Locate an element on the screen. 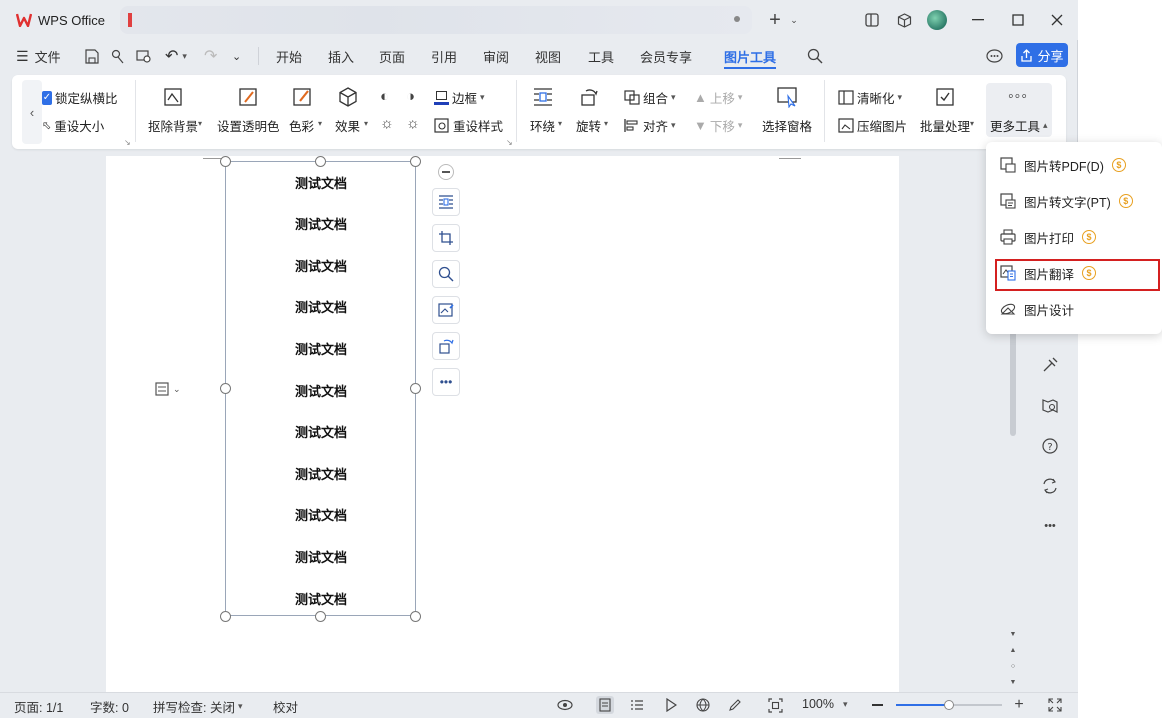  save-icon is located at coordinates (91, 56).